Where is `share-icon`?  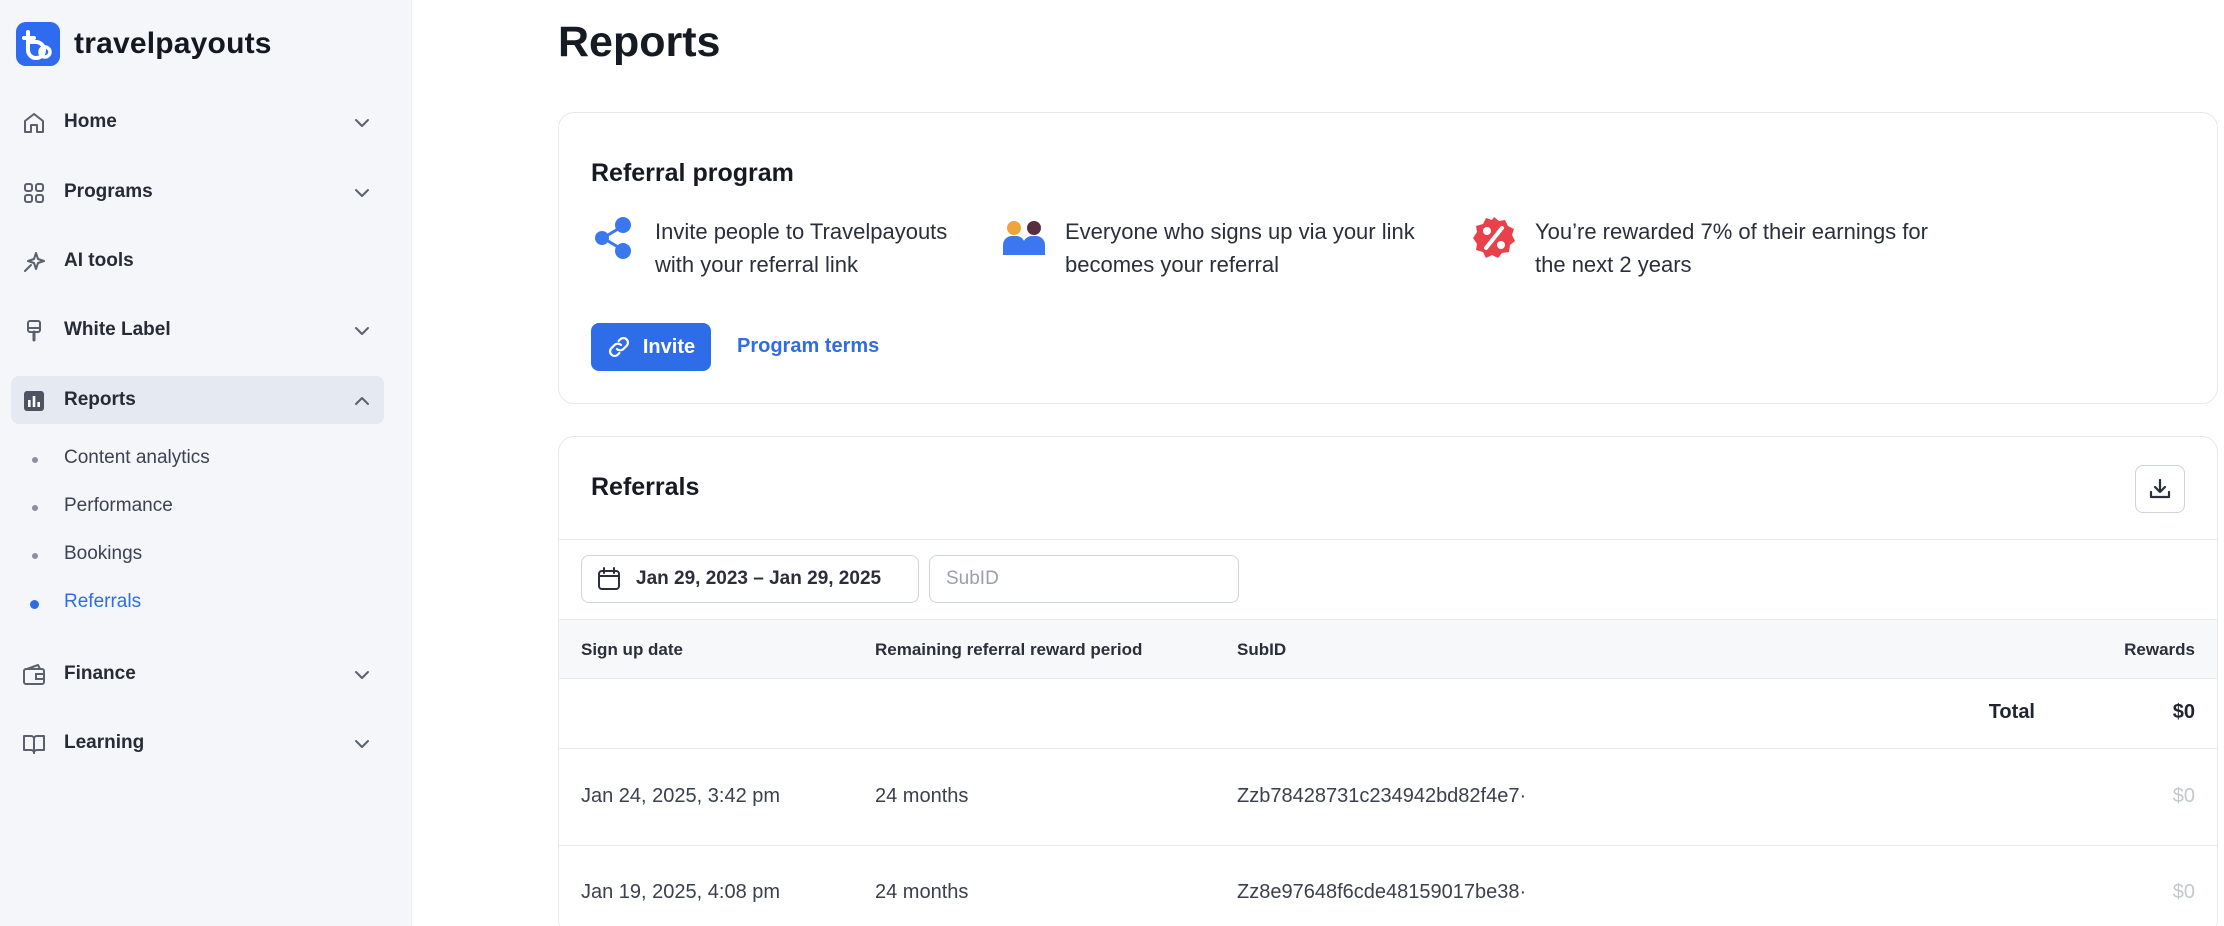 share-icon is located at coordinates (613, 238).